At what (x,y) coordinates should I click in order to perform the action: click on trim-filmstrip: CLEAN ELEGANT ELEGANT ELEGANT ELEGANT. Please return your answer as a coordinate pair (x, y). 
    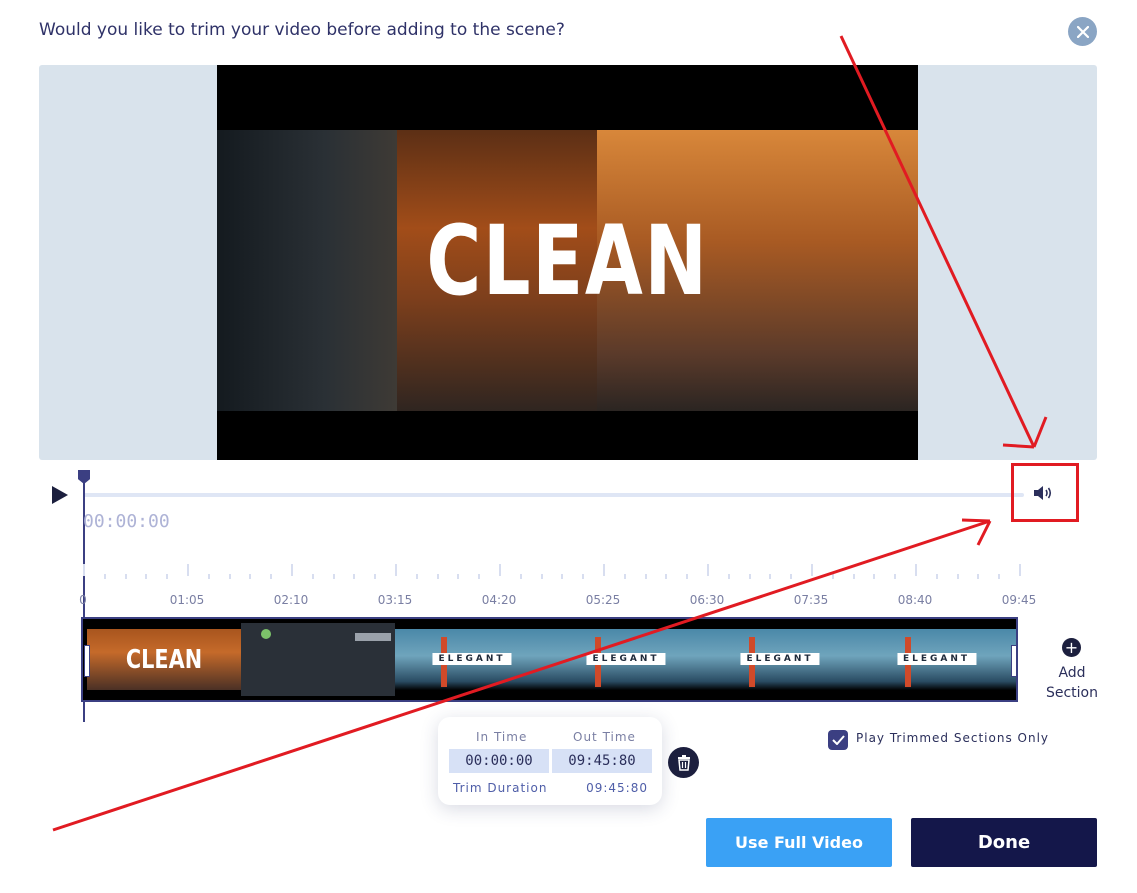
    Looking at the image, I should click on (549, 659).